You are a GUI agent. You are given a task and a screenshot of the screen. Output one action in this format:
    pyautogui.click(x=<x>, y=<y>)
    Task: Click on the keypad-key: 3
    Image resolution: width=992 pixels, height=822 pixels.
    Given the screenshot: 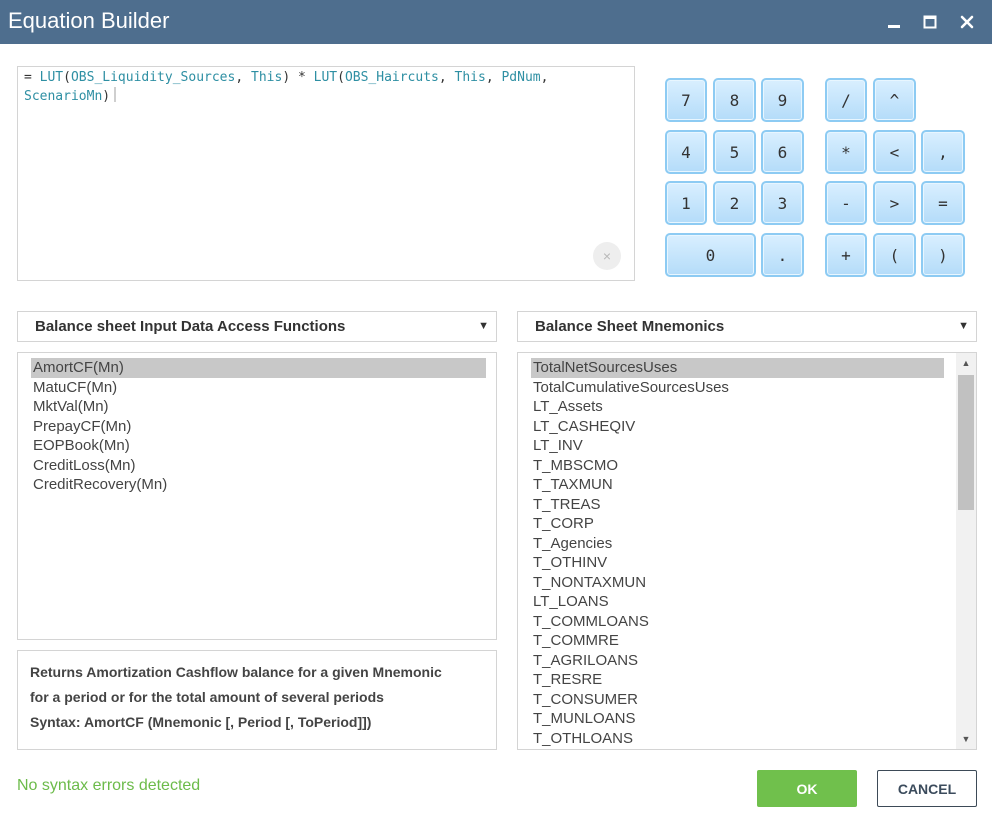 What is the action you would take?
    pyautogui.click(x=782, y=203)
    